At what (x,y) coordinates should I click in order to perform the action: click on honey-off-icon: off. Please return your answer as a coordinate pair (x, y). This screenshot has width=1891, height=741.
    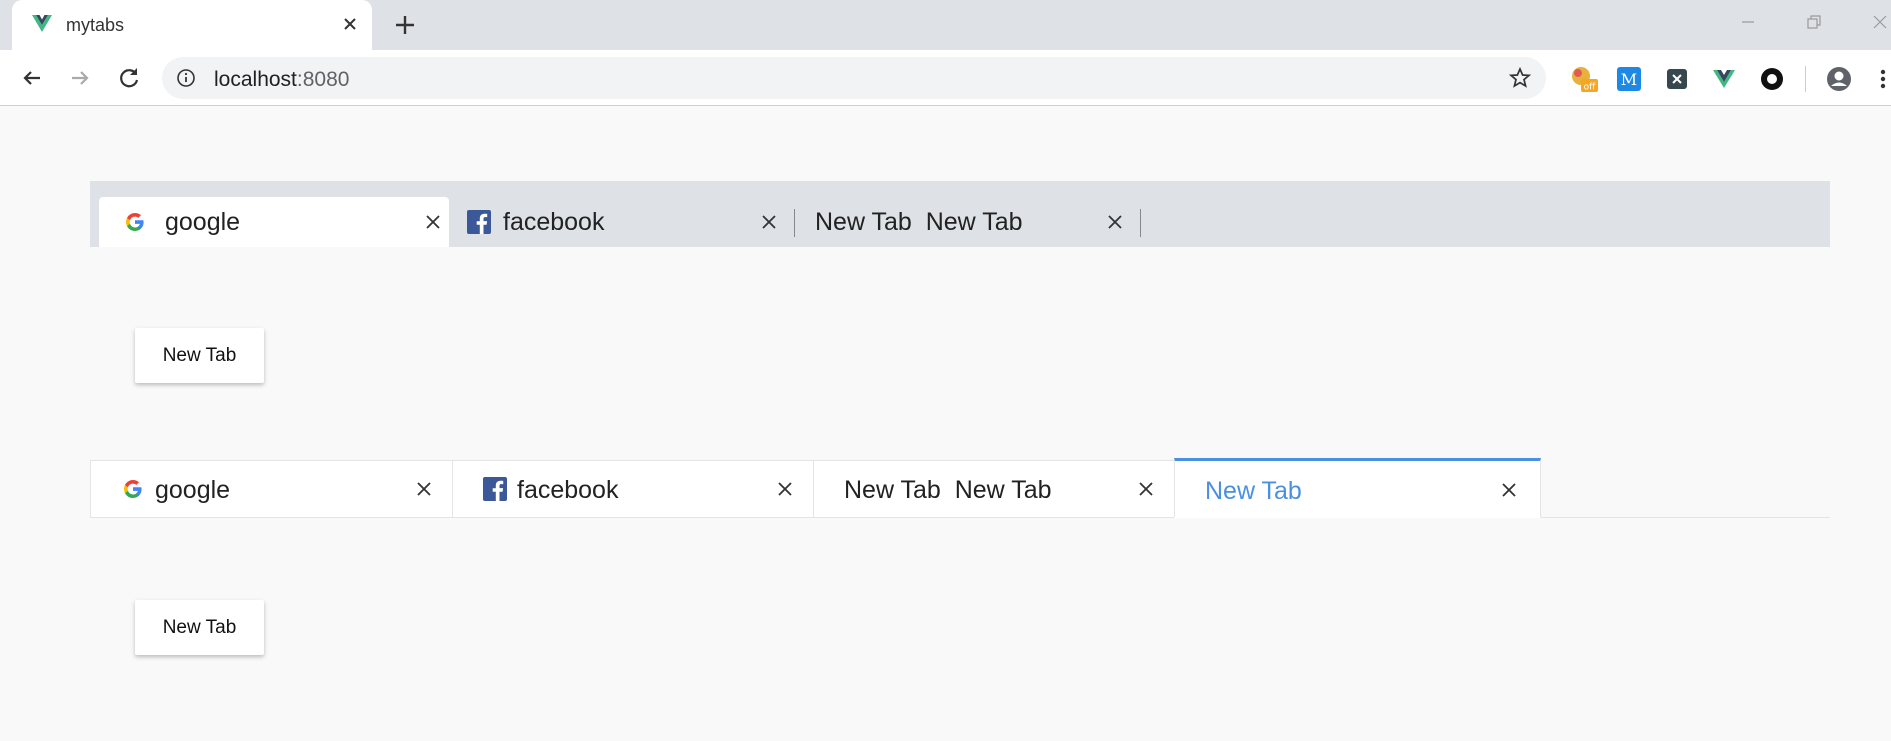
    Looking at the image, I should click on (1584, 79).